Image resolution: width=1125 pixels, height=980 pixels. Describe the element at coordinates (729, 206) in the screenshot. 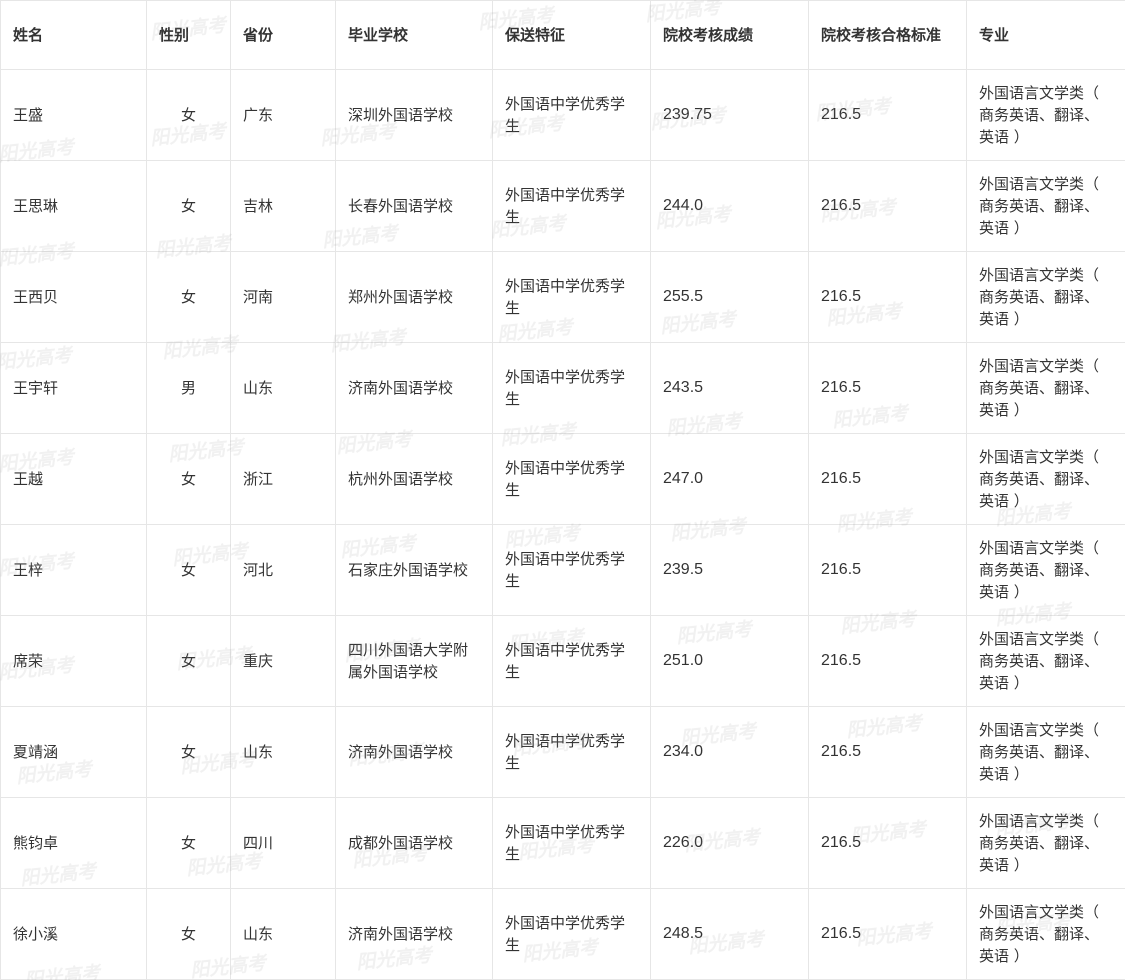

I see `cell-score: 244.0` at that location.